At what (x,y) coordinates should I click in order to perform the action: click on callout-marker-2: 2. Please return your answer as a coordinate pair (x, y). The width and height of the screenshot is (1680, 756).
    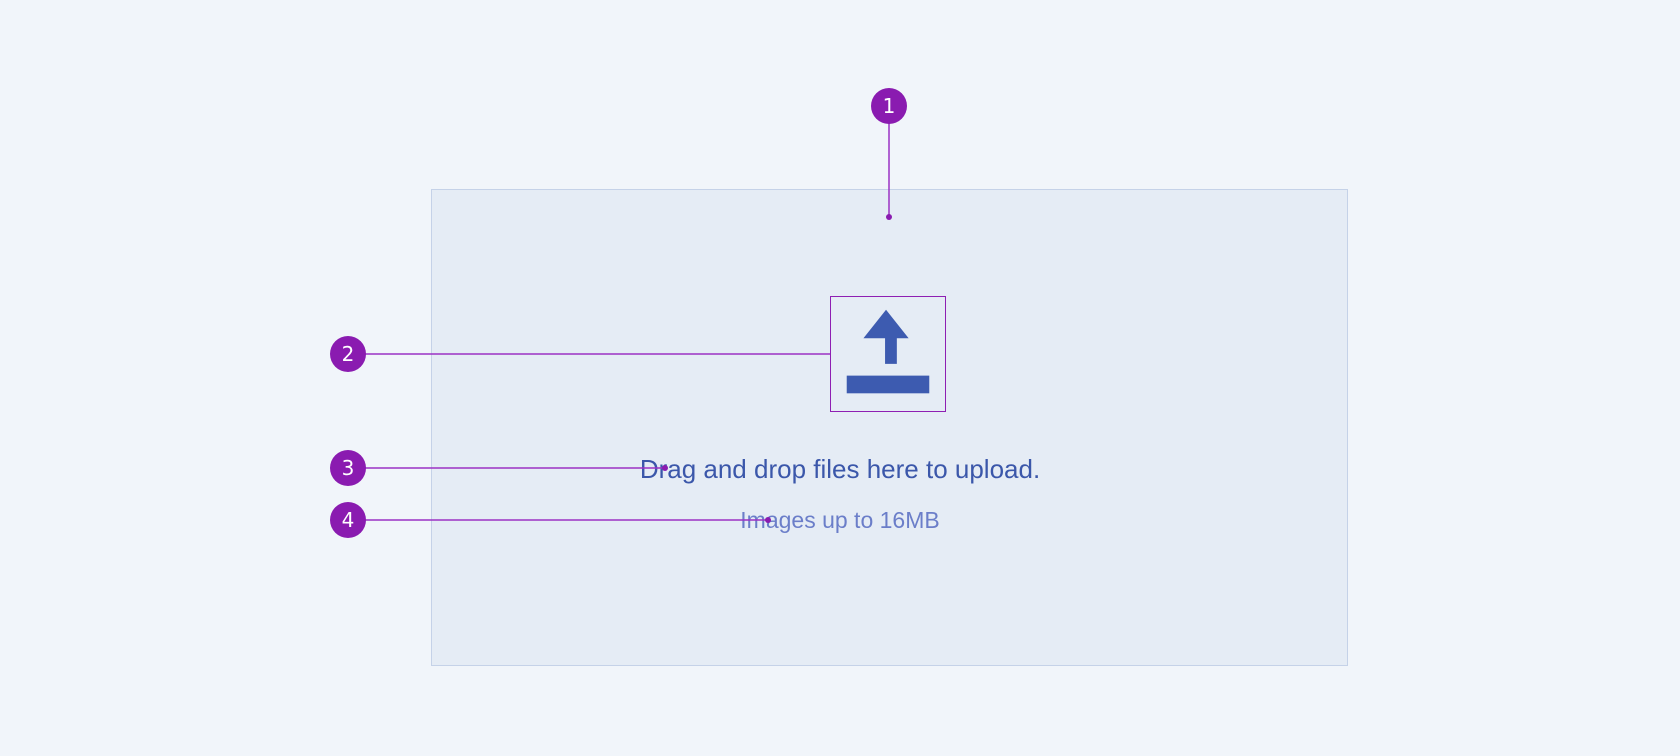
    Looking at the image, I should click on (348, 354).